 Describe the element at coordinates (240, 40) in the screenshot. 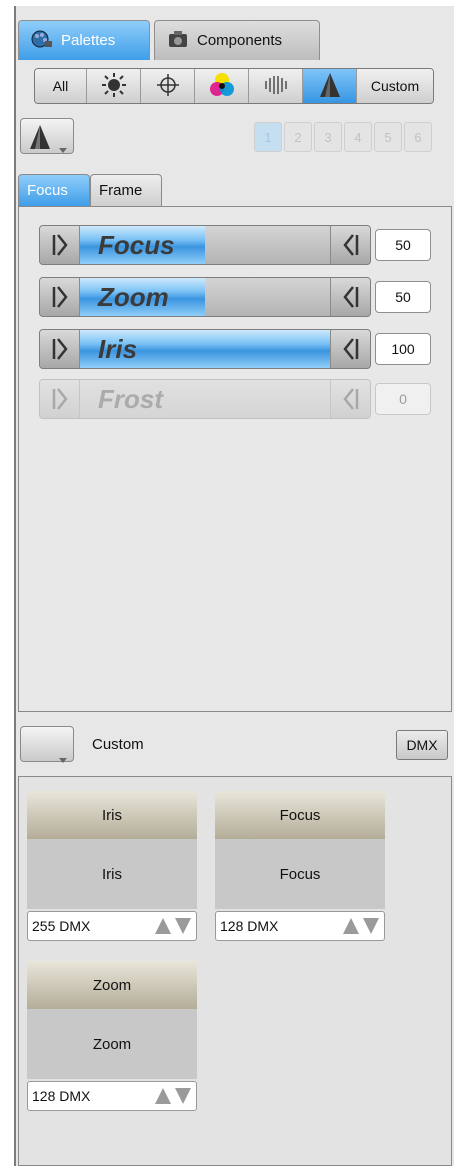

I see `tab-components-label: Components` at that location.